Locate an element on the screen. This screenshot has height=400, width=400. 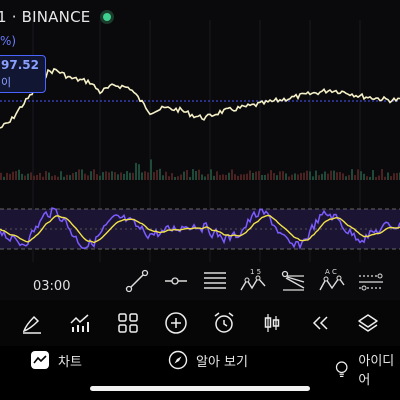
tab-ideas-label: 아이디어 is located at coordinates (376, 371).